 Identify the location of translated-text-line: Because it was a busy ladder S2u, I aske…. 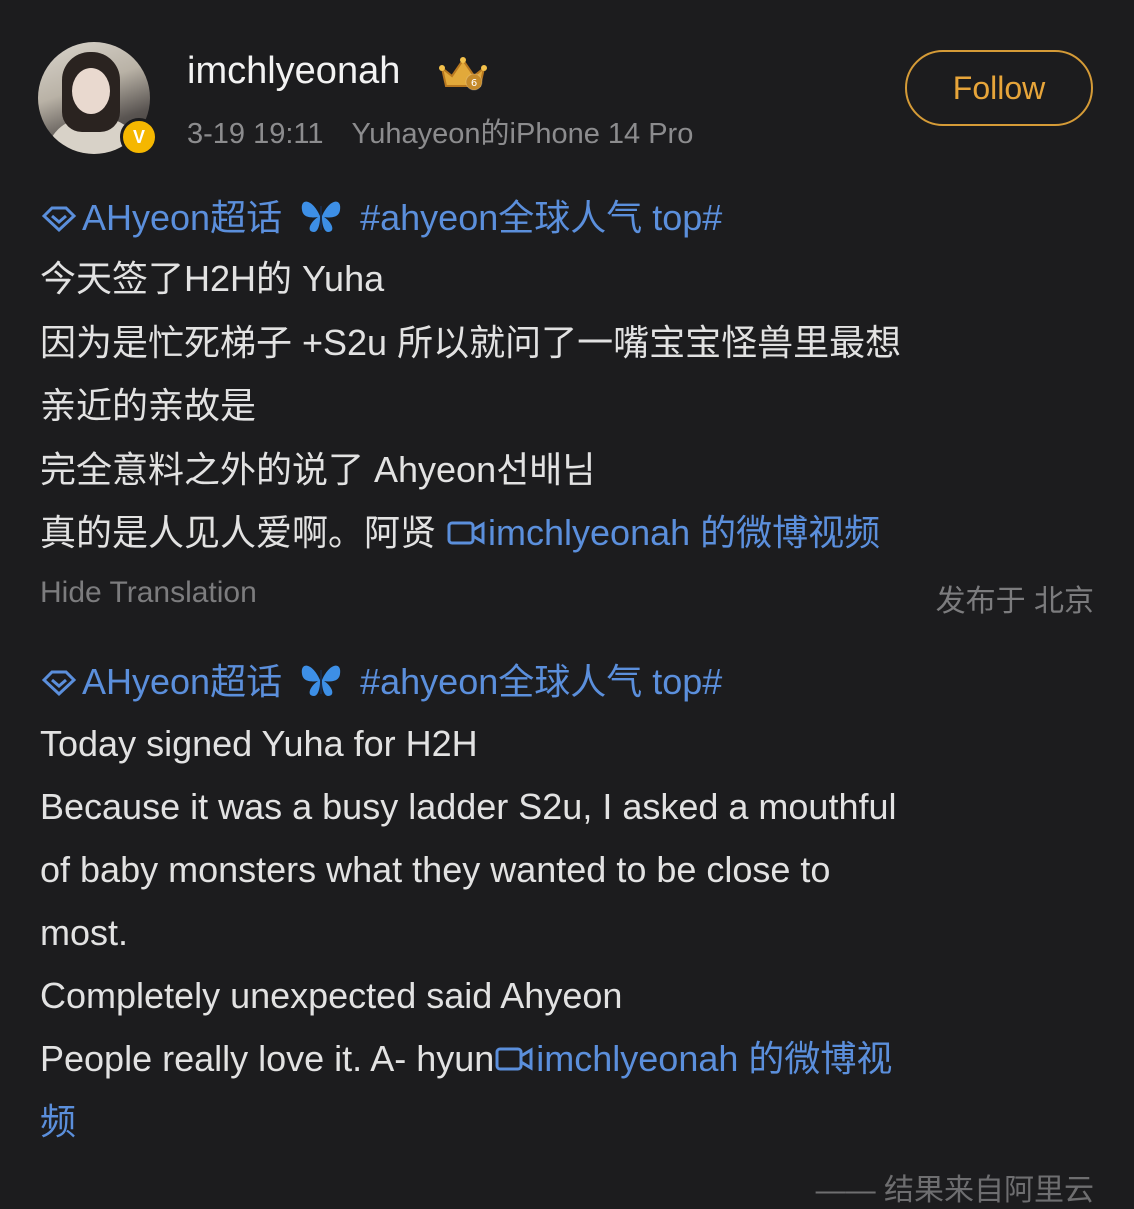
(468, 806).